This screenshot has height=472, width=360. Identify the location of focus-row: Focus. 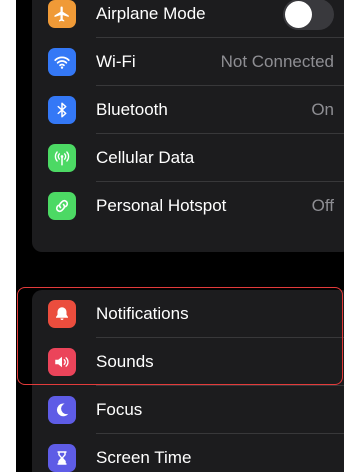
(188, 410).